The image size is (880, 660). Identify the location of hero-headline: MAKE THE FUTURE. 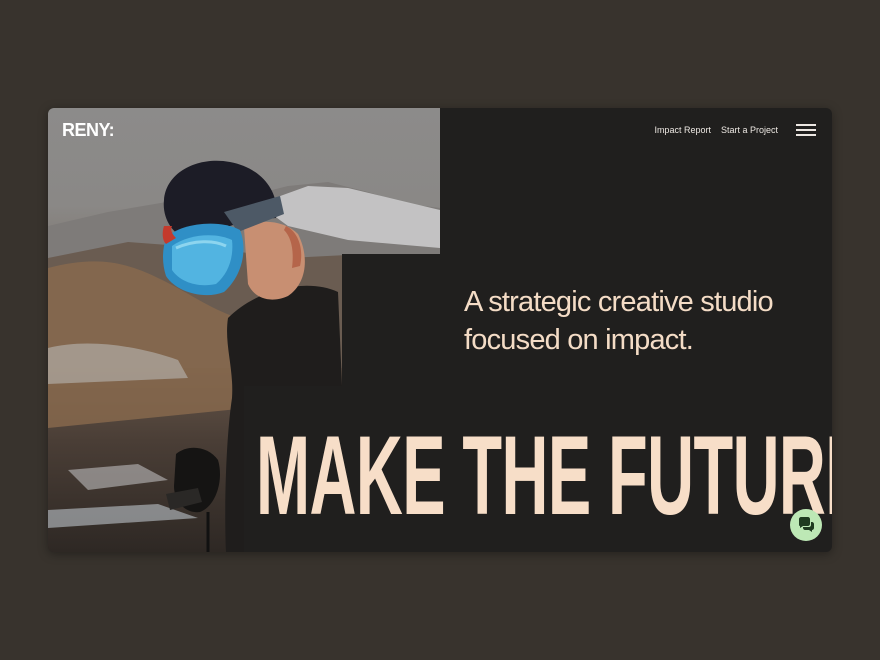
(544, 475).